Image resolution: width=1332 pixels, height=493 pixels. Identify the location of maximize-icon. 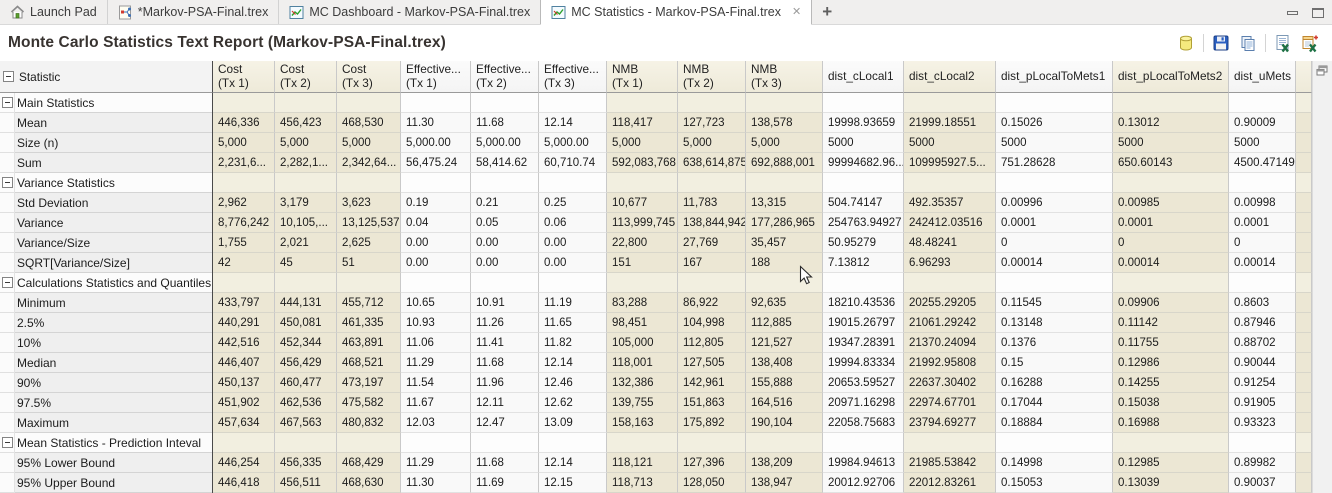
(1318, 12).